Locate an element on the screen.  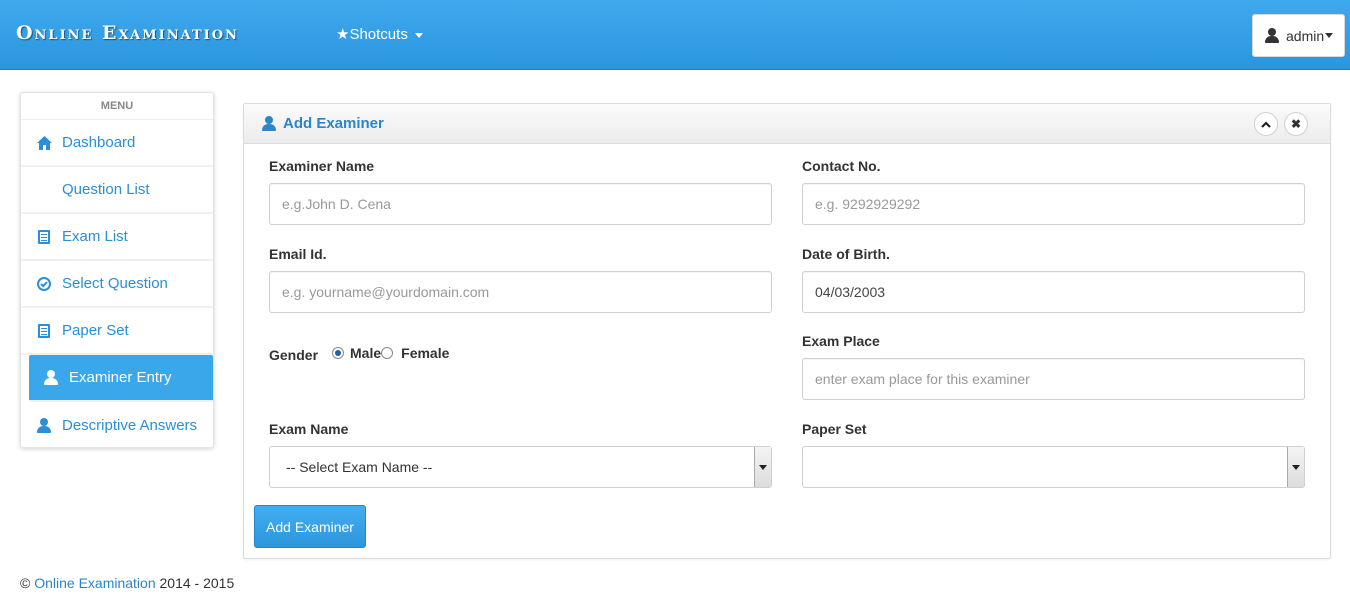
paper-set-select is located at coordinates (1053, 467).